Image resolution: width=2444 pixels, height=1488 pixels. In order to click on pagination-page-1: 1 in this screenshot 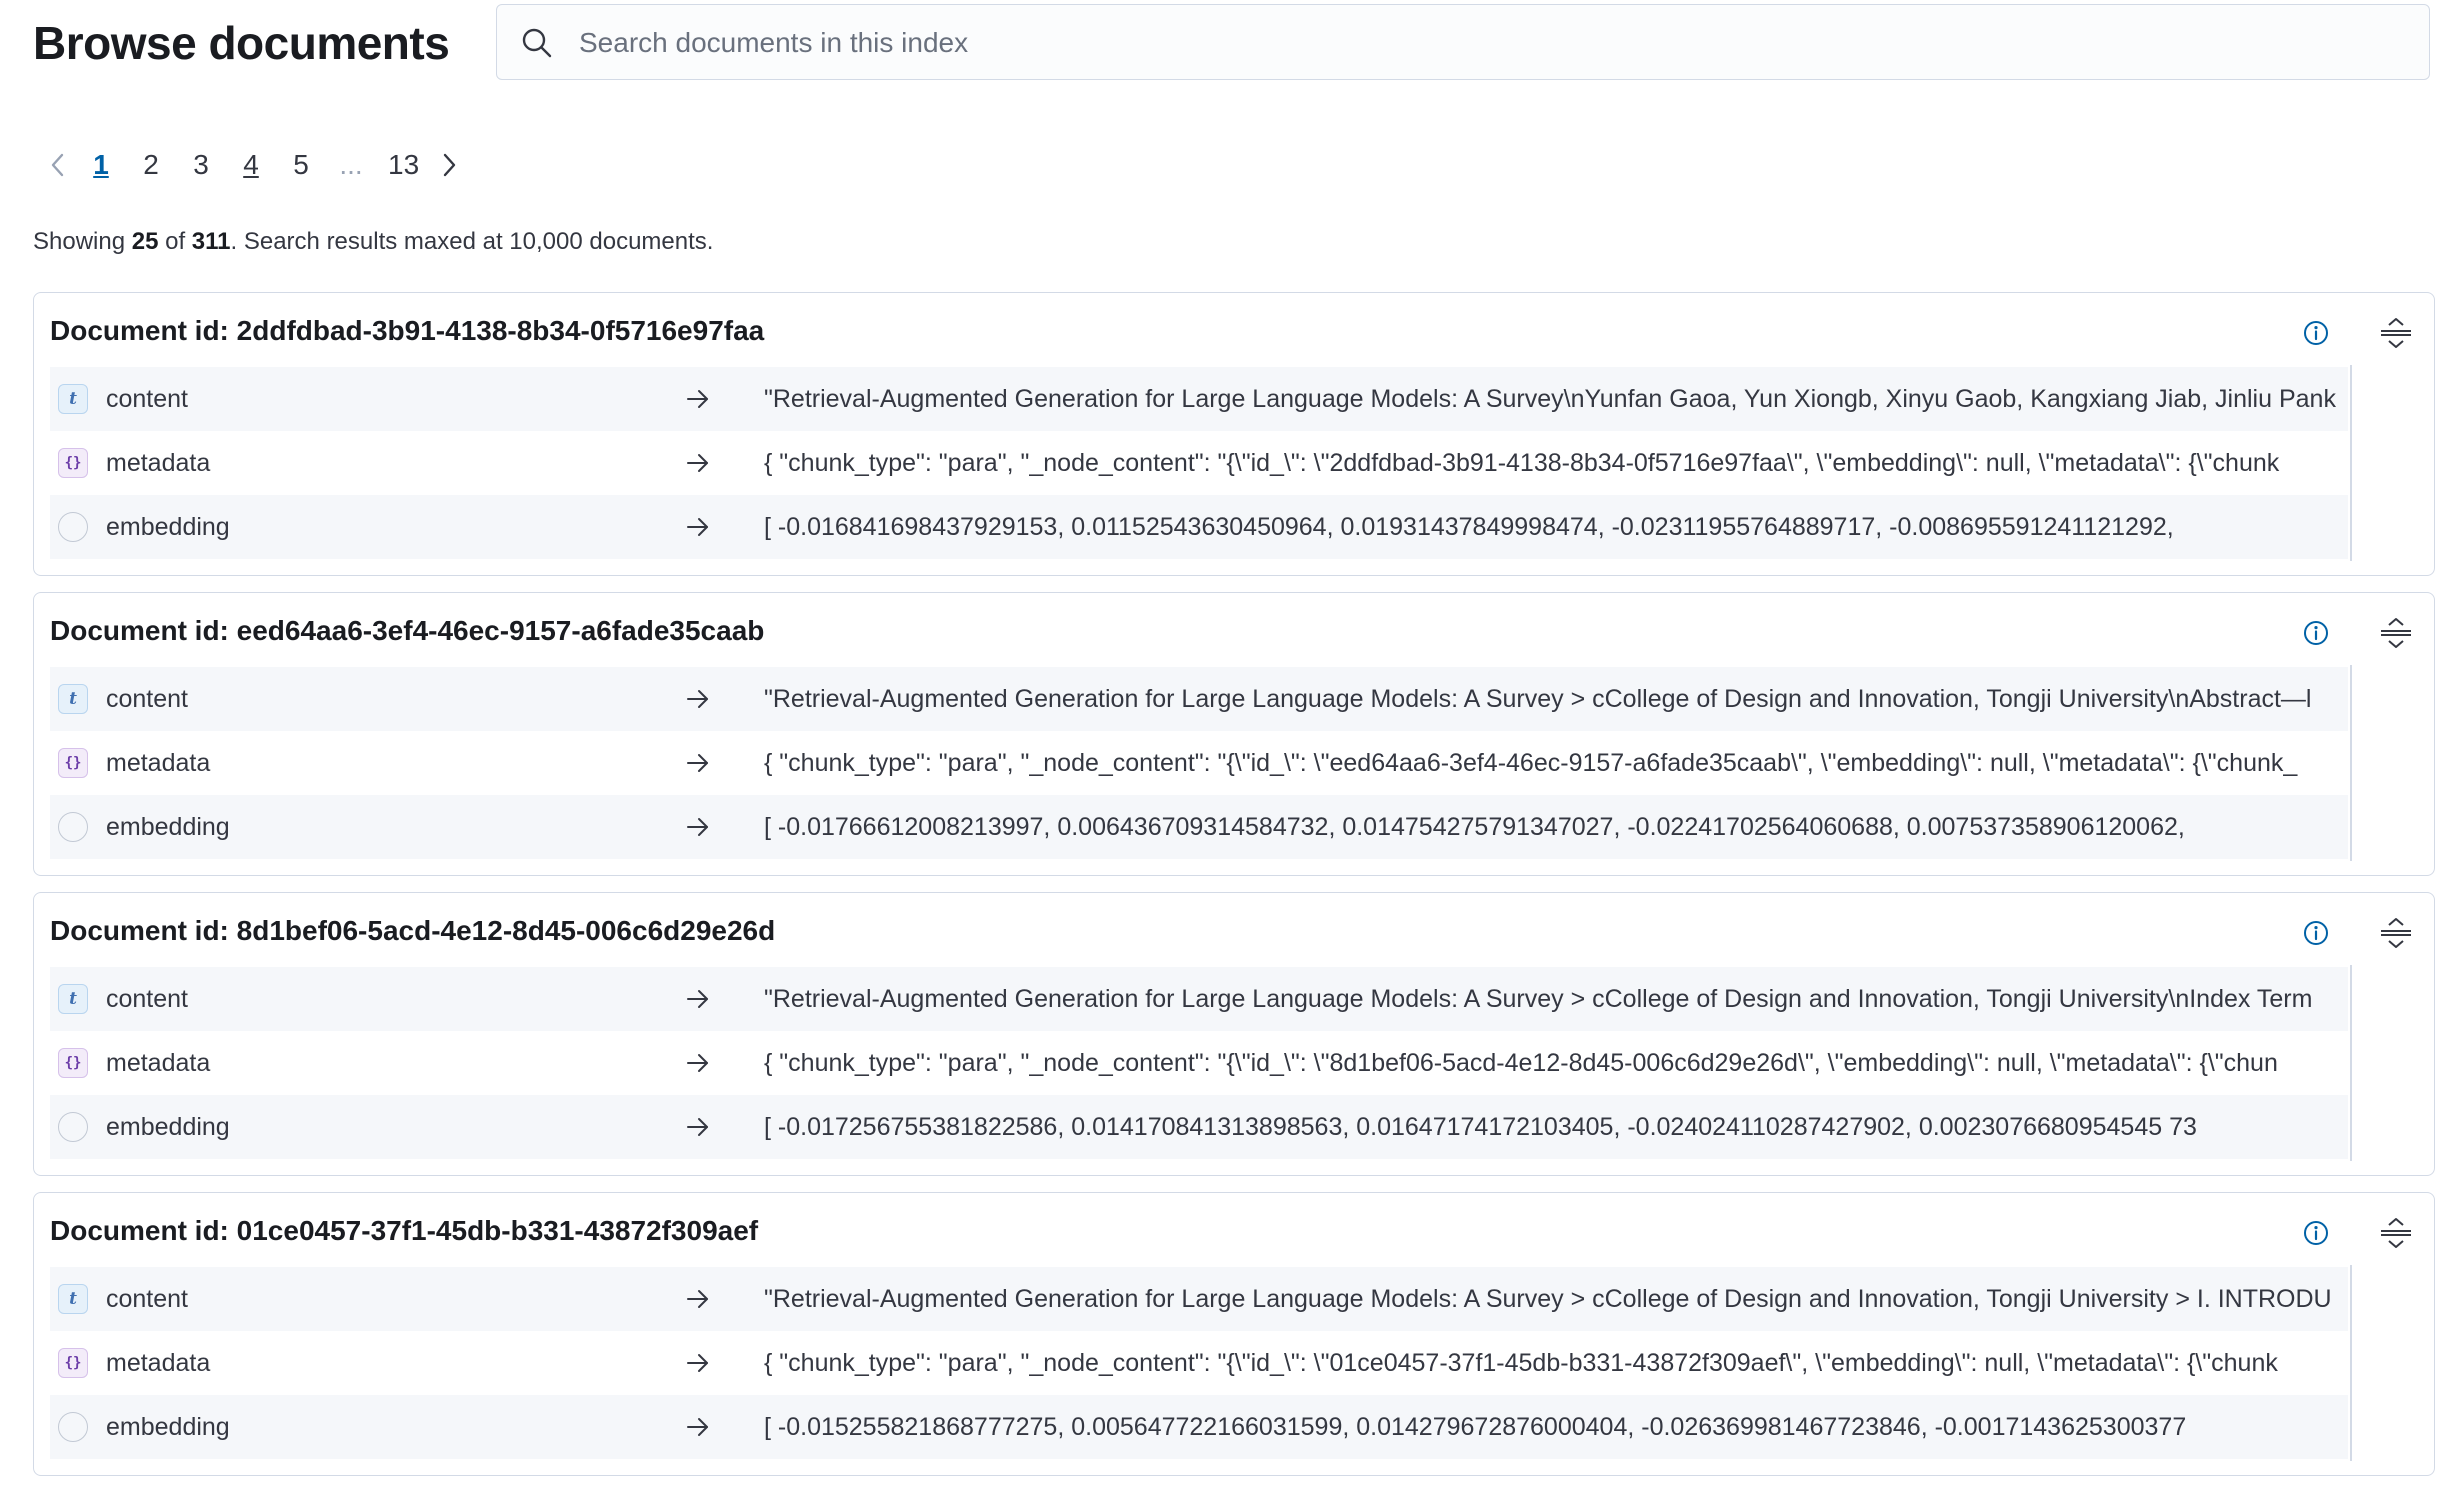, I will do `click(101, 165)`.